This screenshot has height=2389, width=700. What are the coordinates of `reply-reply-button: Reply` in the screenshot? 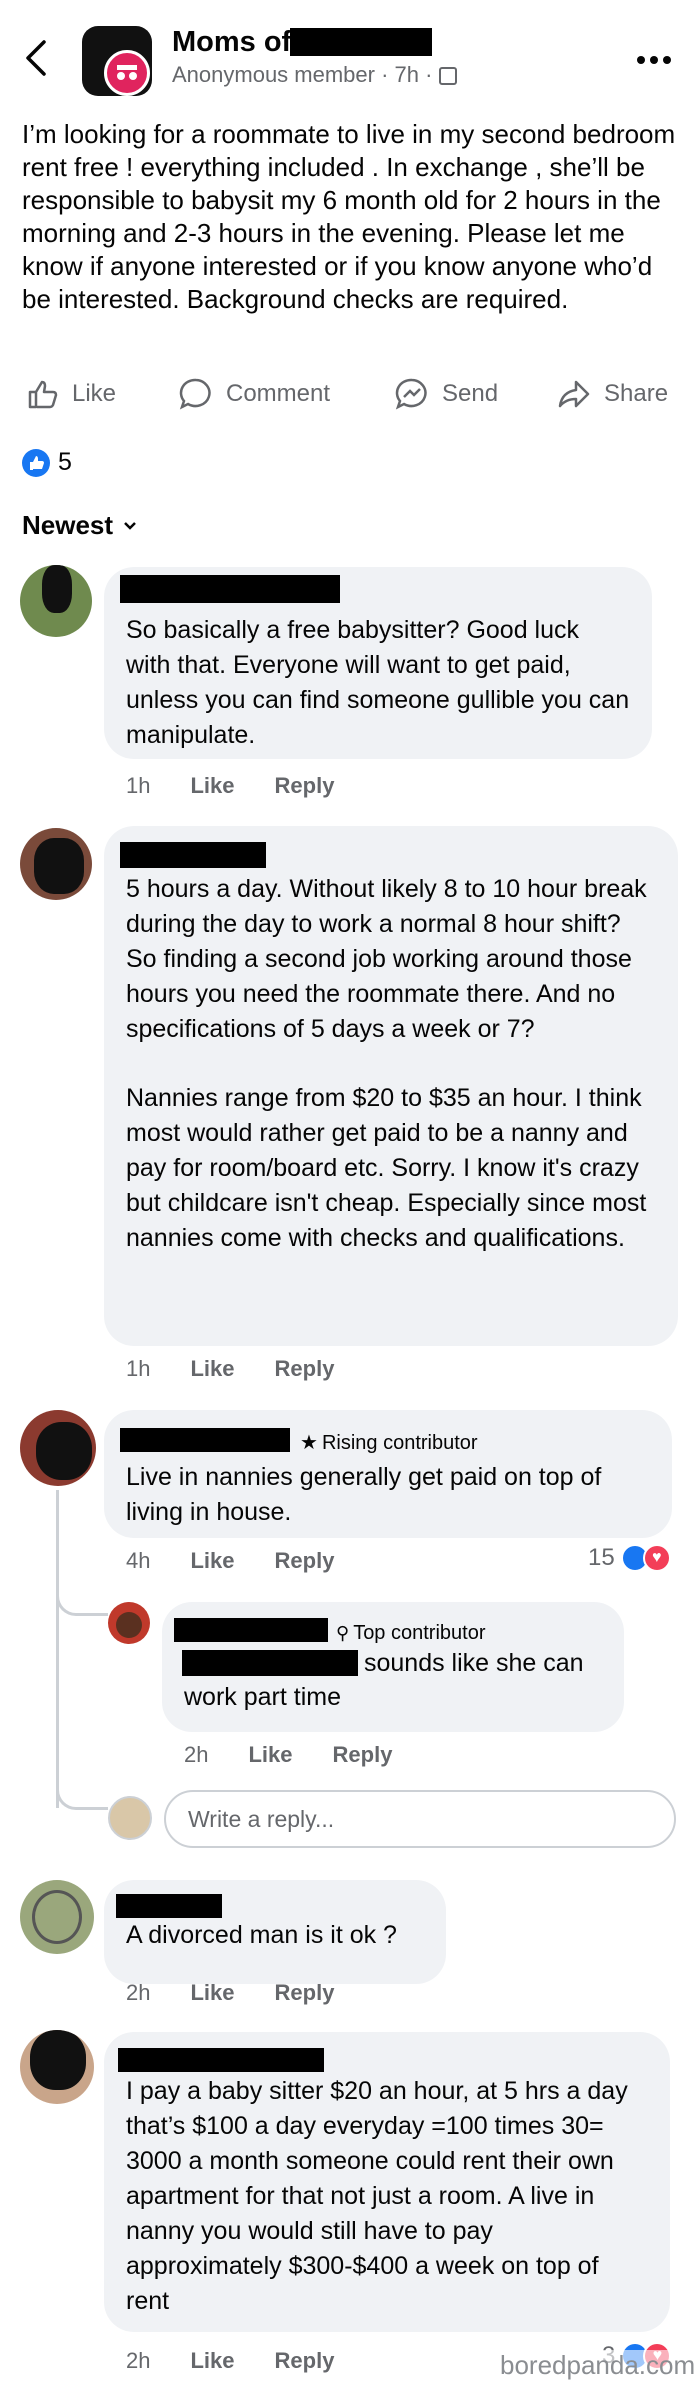 It's located at (363, 1755).